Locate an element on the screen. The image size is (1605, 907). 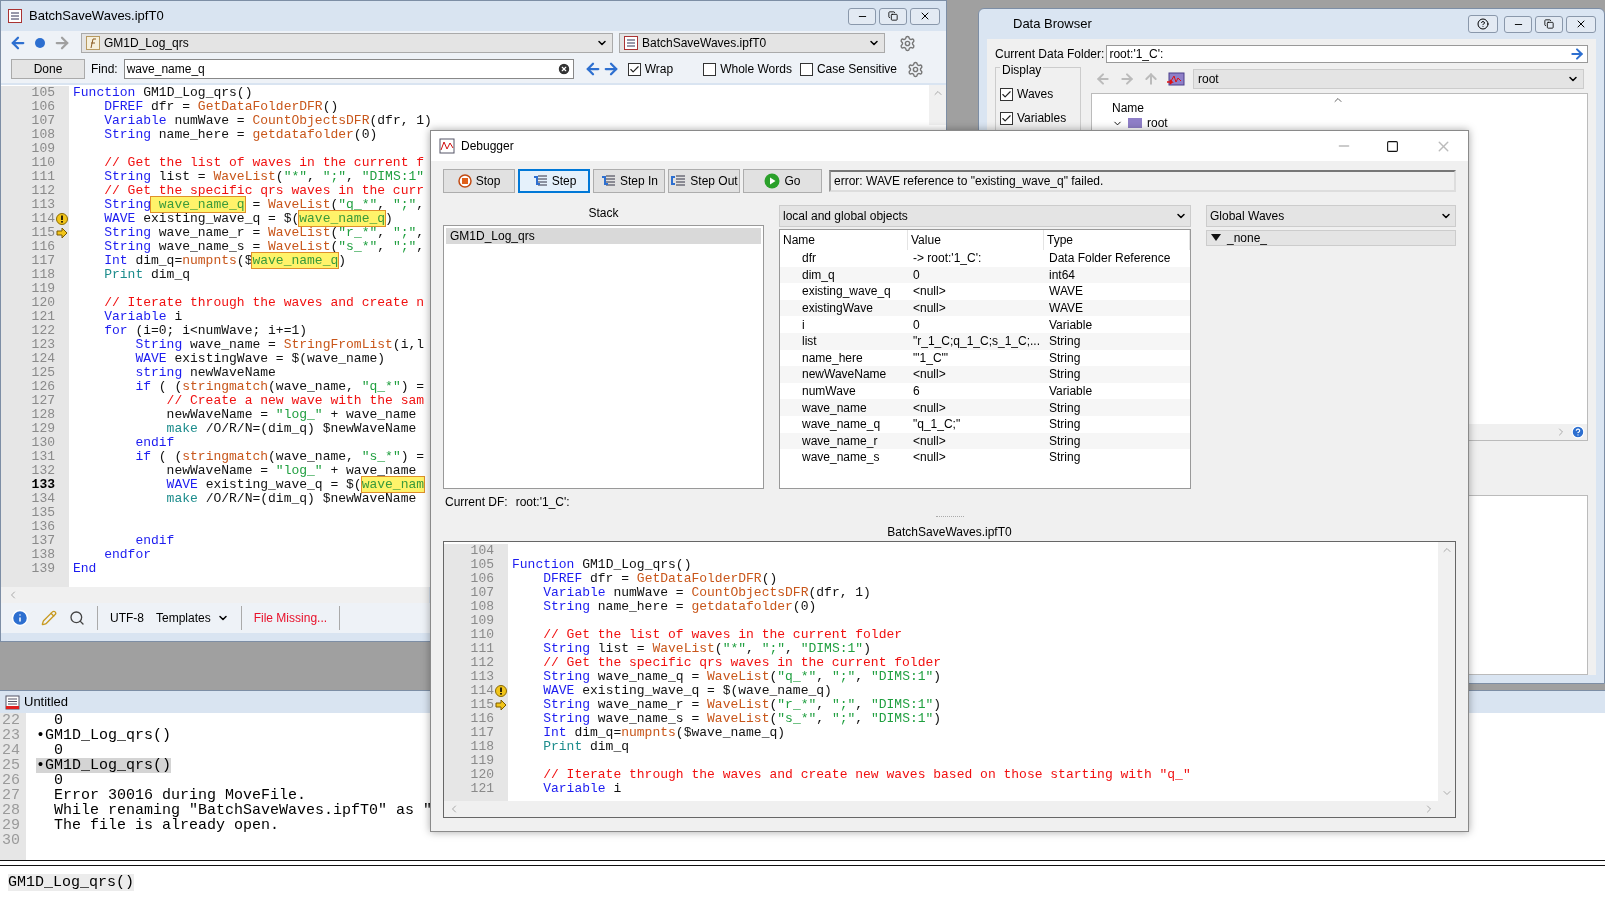
code-line: make /O/R/N=(dim_q) $newWaveName is located at coordinates (291, 499).